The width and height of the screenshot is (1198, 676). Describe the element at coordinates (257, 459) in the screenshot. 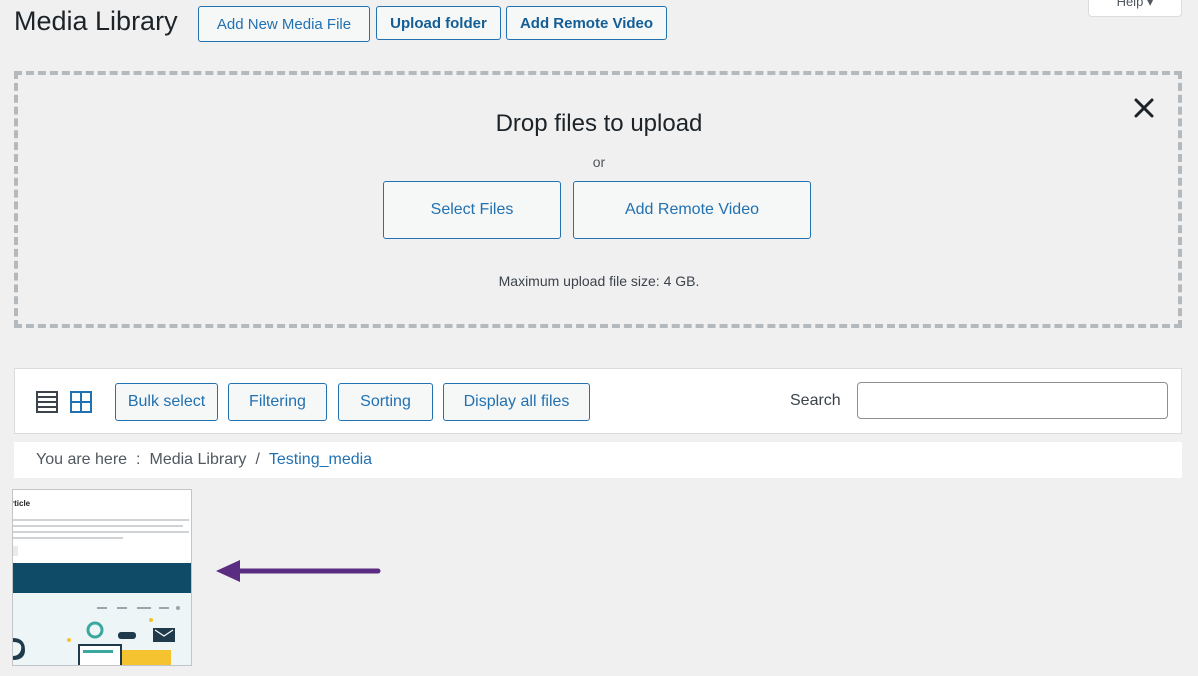

I see `breadcrumb-slash: /` at that location.